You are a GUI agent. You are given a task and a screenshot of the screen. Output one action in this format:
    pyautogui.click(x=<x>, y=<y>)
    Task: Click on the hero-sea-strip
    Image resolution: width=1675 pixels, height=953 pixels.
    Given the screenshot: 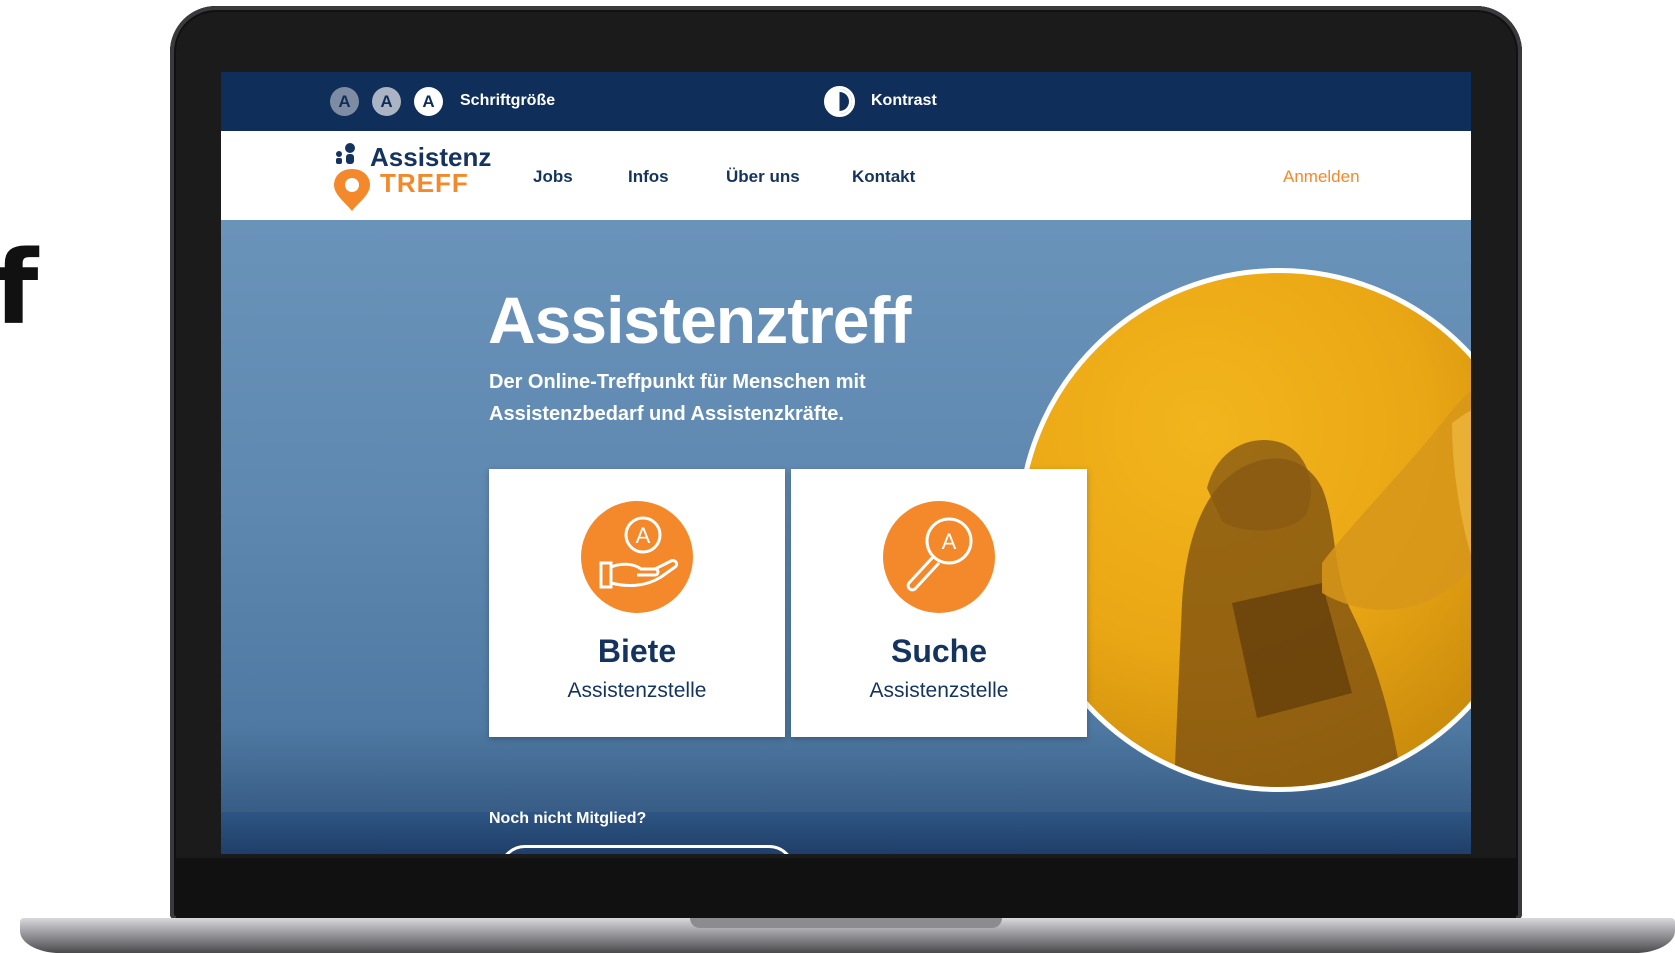 What is the action you would take?
    pyautogui.click(x=846, y=833)
    